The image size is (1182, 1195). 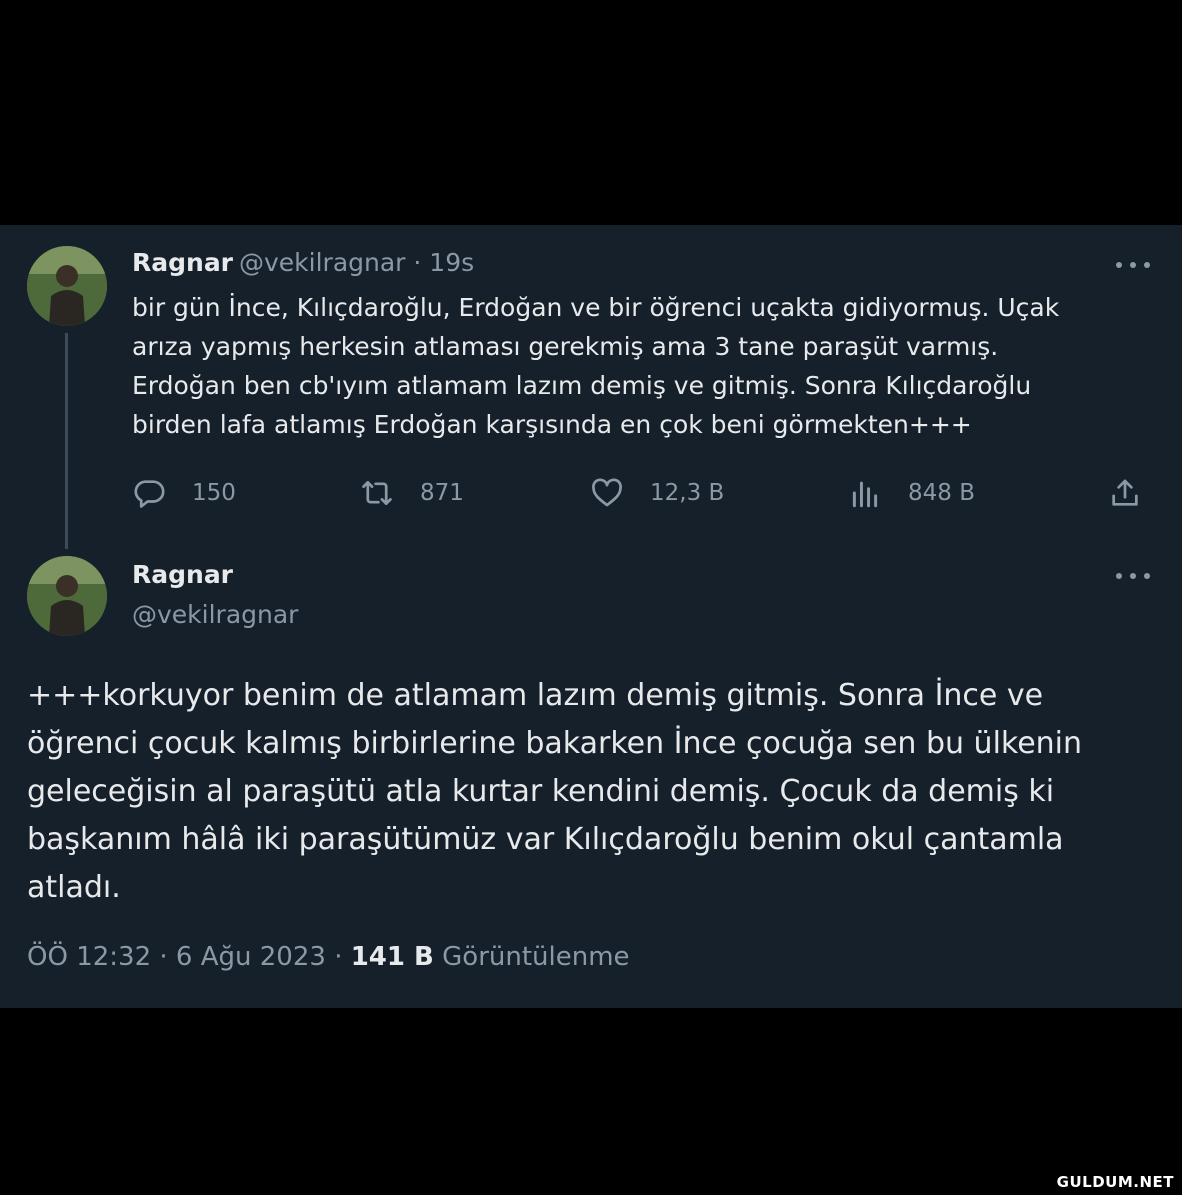 What do you see at coordinates (184, 493) in the screenshot?
I see `reply-button: 150` at bounding box center [184, 493].